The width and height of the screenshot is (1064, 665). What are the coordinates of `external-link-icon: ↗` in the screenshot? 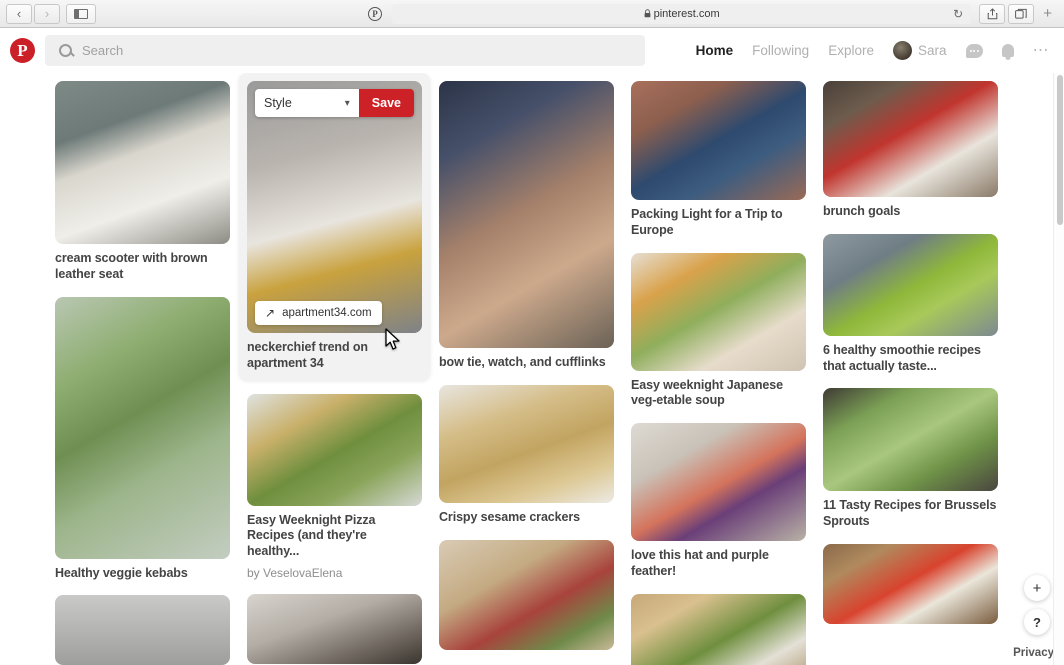 It's located at (270, 313).